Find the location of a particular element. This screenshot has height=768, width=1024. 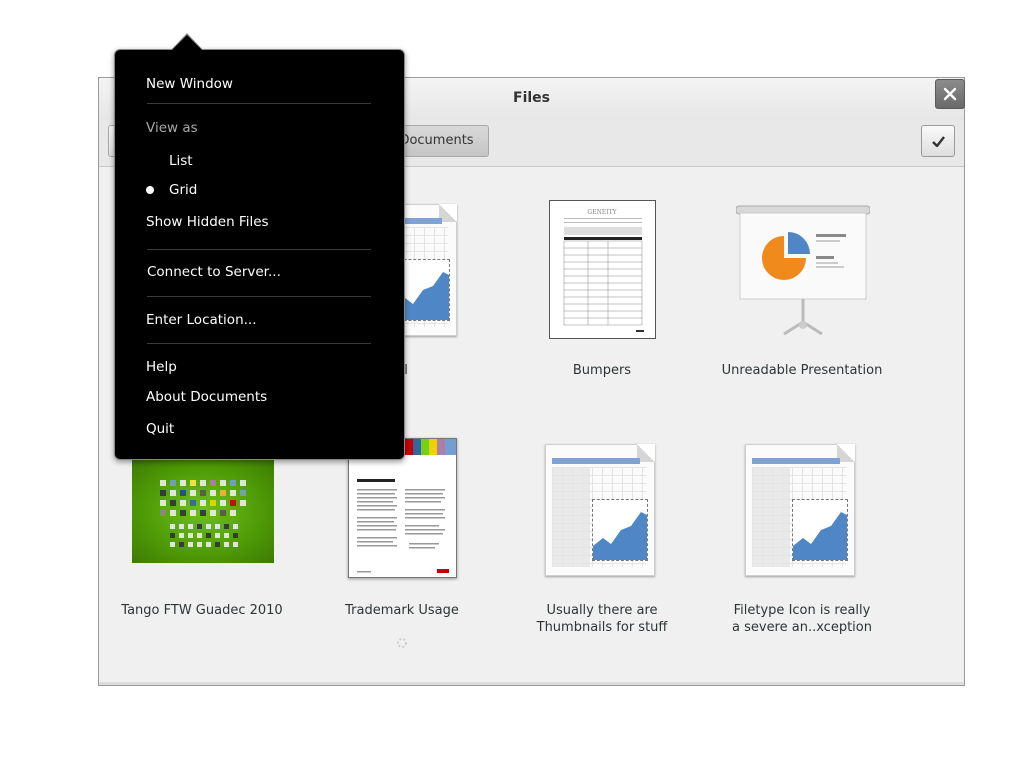

menu-item-grid: Grid is located at coordinates (183, 190).